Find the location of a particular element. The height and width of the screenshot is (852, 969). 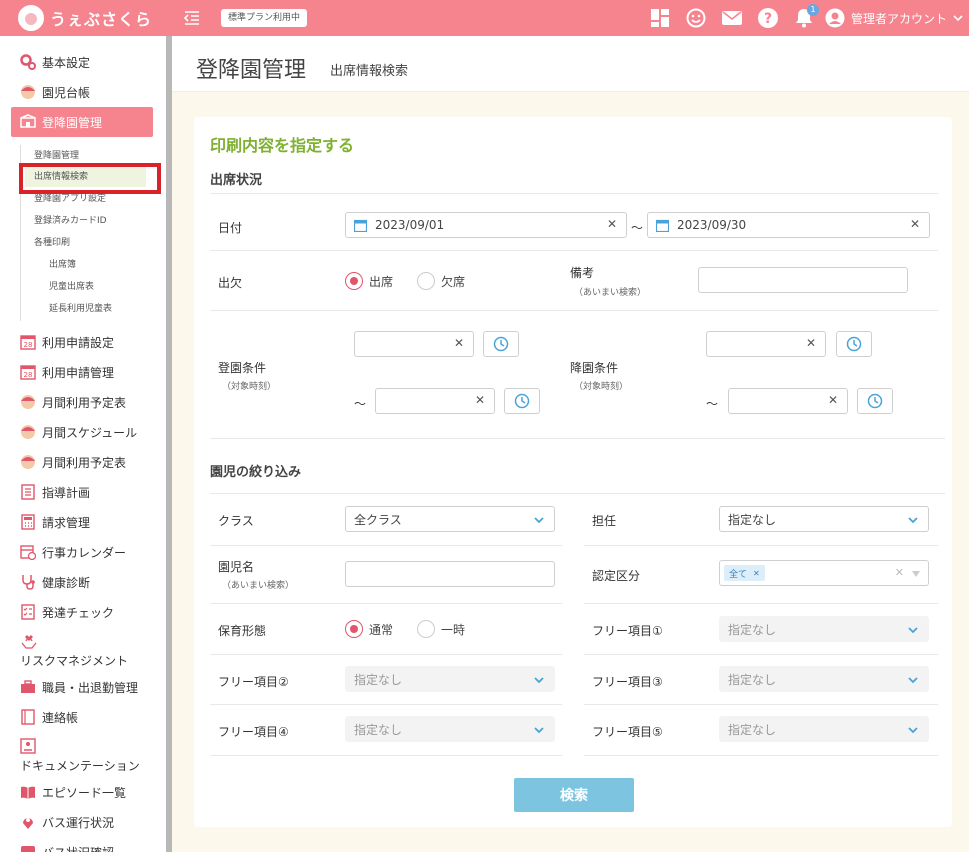

submenu-item-attendance-management: 登降園管理 is located at coordinates (56, 156).